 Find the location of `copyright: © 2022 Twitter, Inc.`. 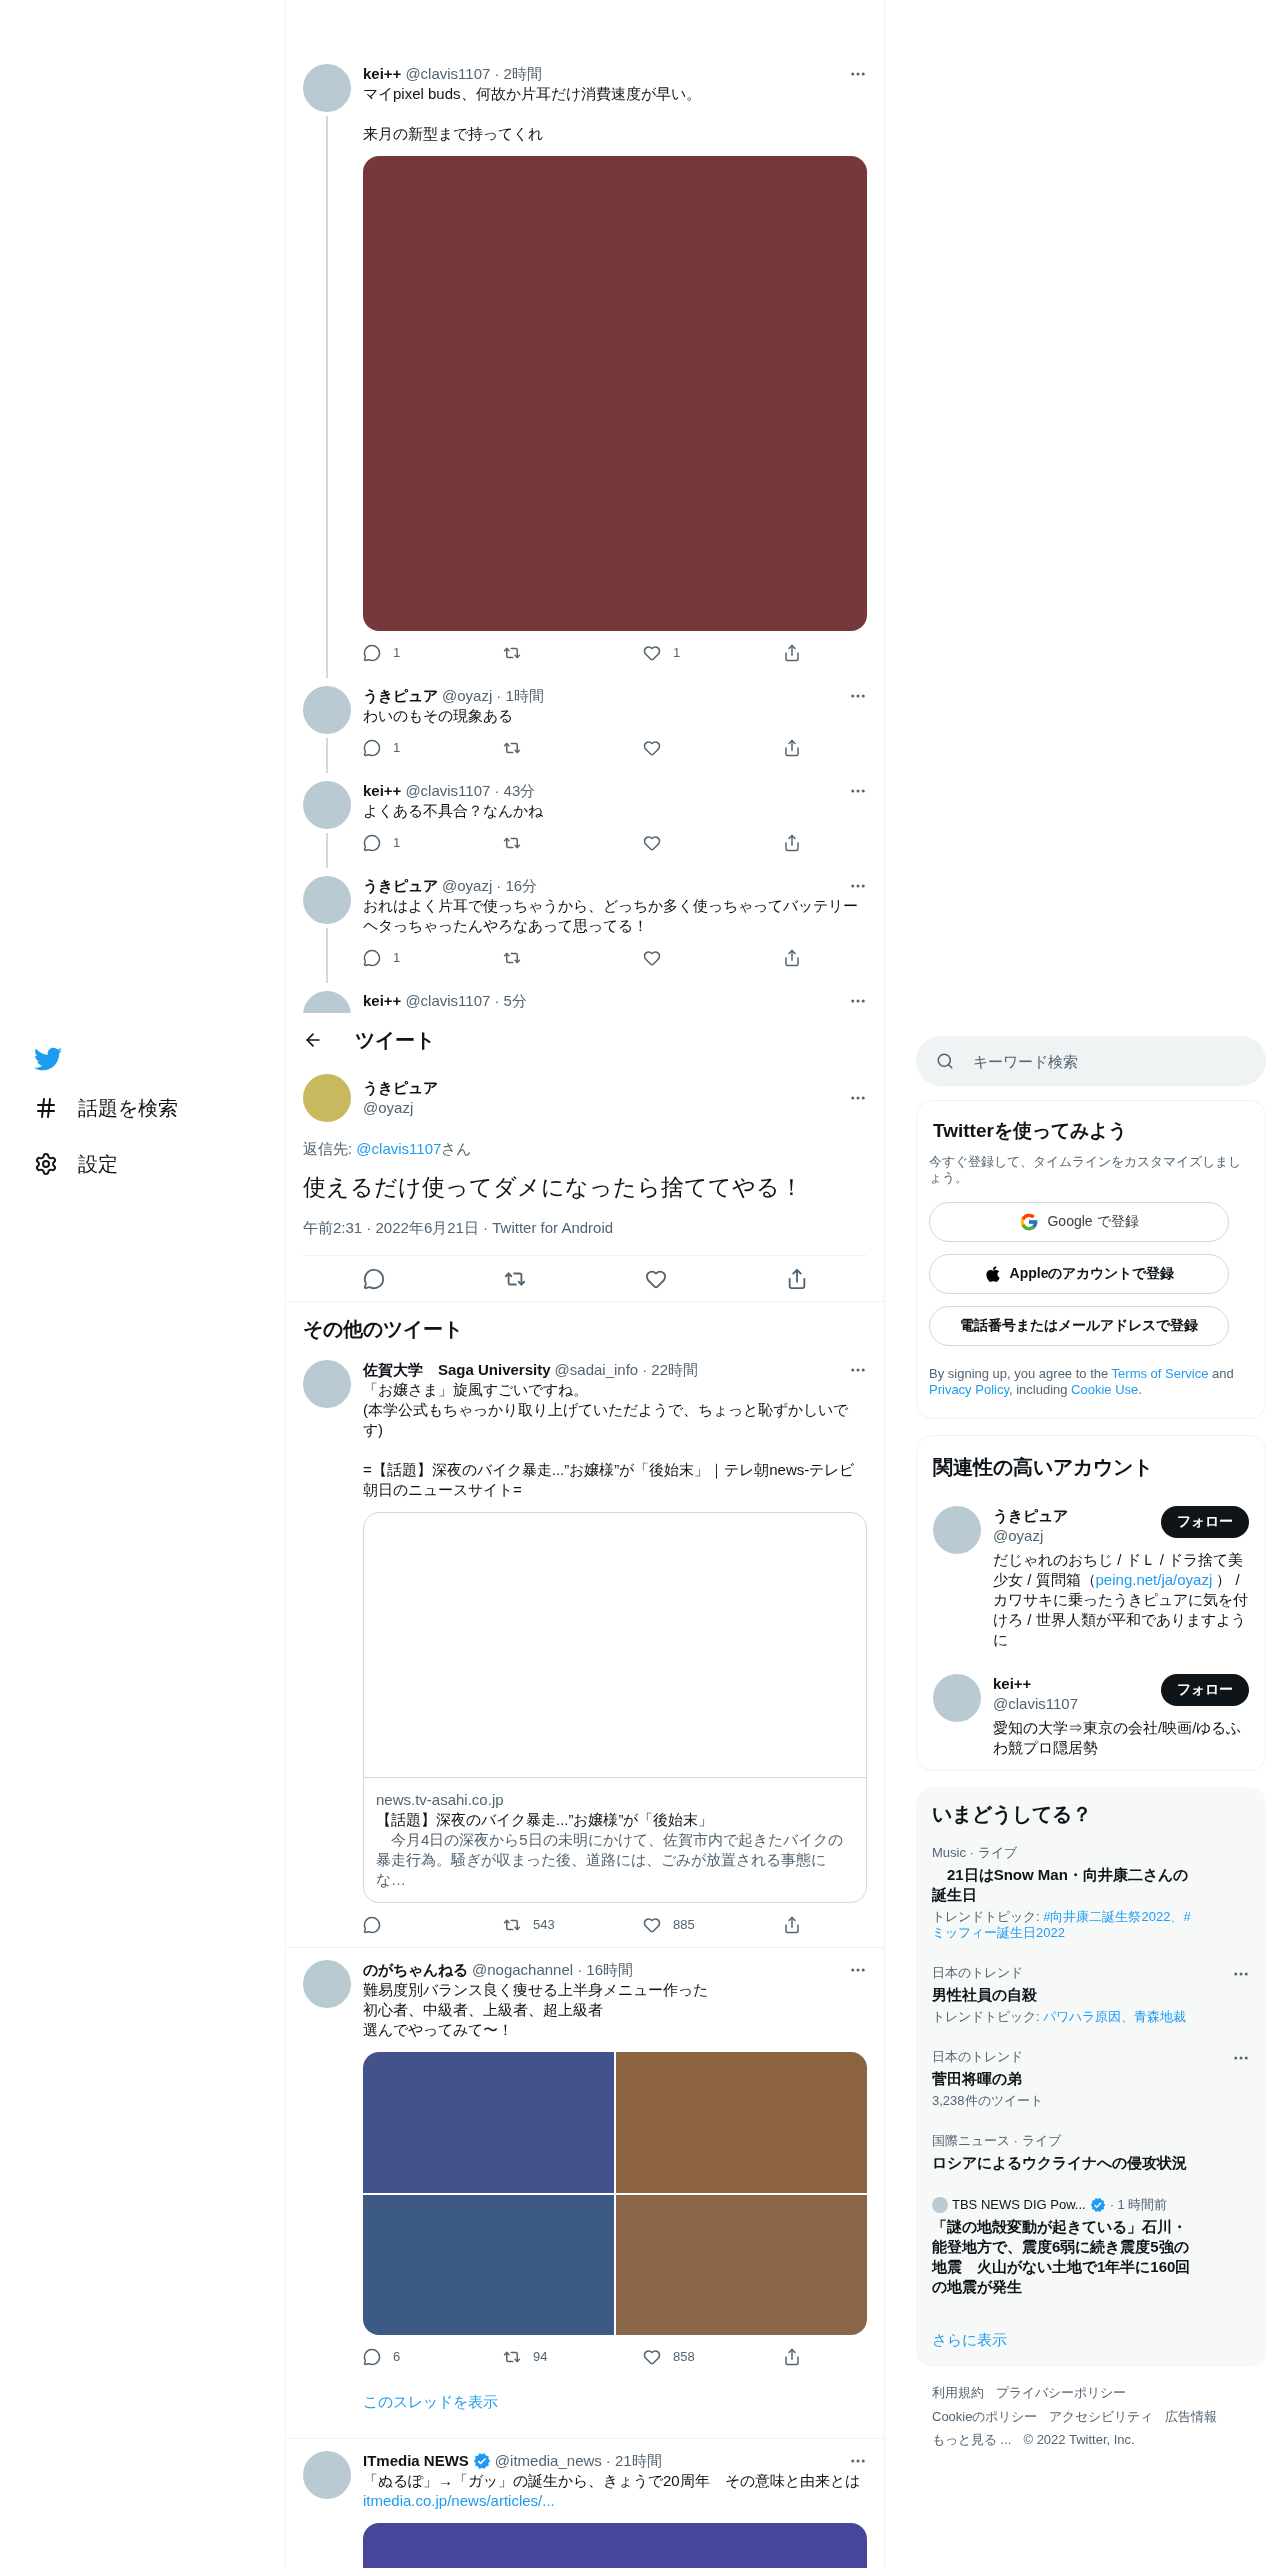

copyright: © 2022 Twitter, Inc. is located at coordinates (1079, 2440).